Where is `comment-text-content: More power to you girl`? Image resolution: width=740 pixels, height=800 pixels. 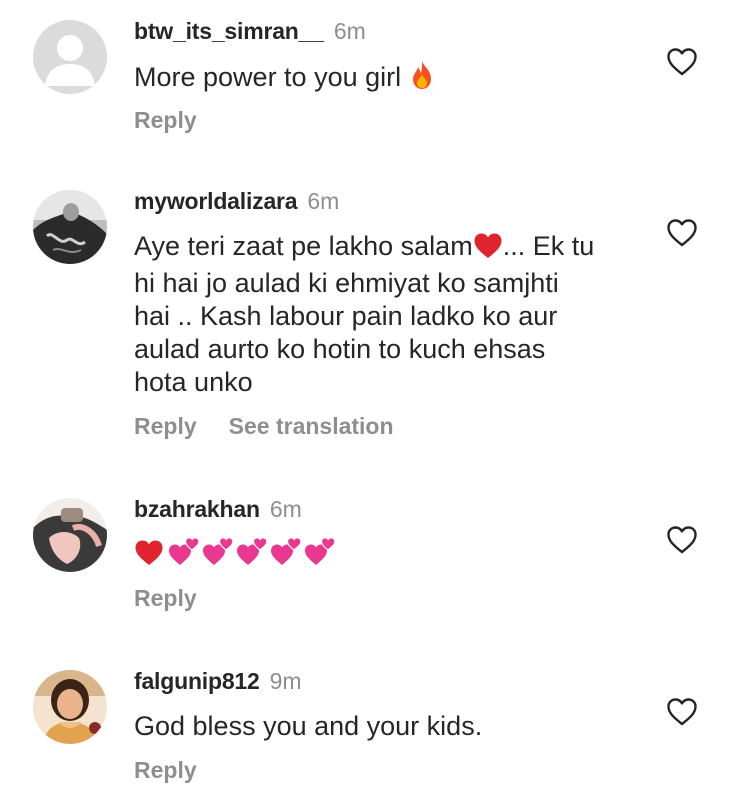
comment-text-content: More power to you girl is located at coordinates (268, 77).